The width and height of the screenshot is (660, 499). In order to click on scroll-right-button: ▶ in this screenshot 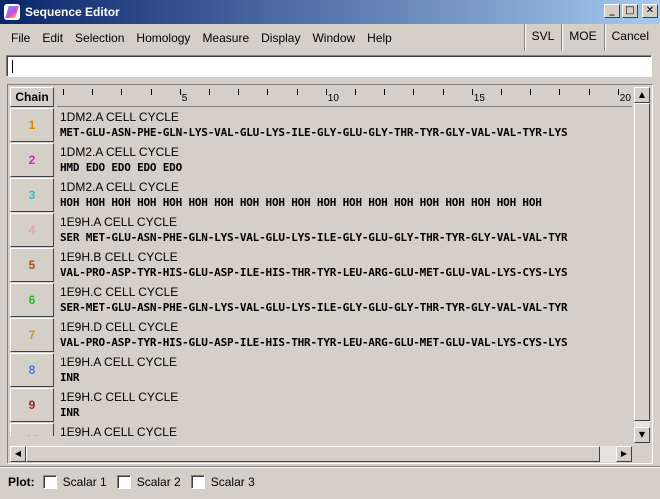, I will do `click(624, 454)`.